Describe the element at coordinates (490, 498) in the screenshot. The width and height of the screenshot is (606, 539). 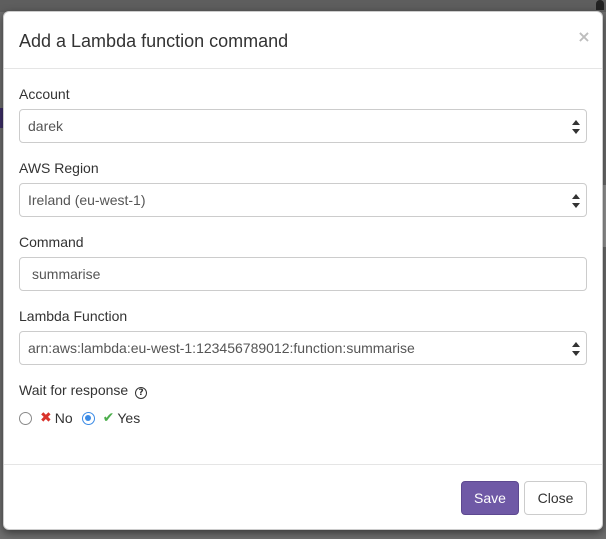
I see `save-button: Save` at that location.